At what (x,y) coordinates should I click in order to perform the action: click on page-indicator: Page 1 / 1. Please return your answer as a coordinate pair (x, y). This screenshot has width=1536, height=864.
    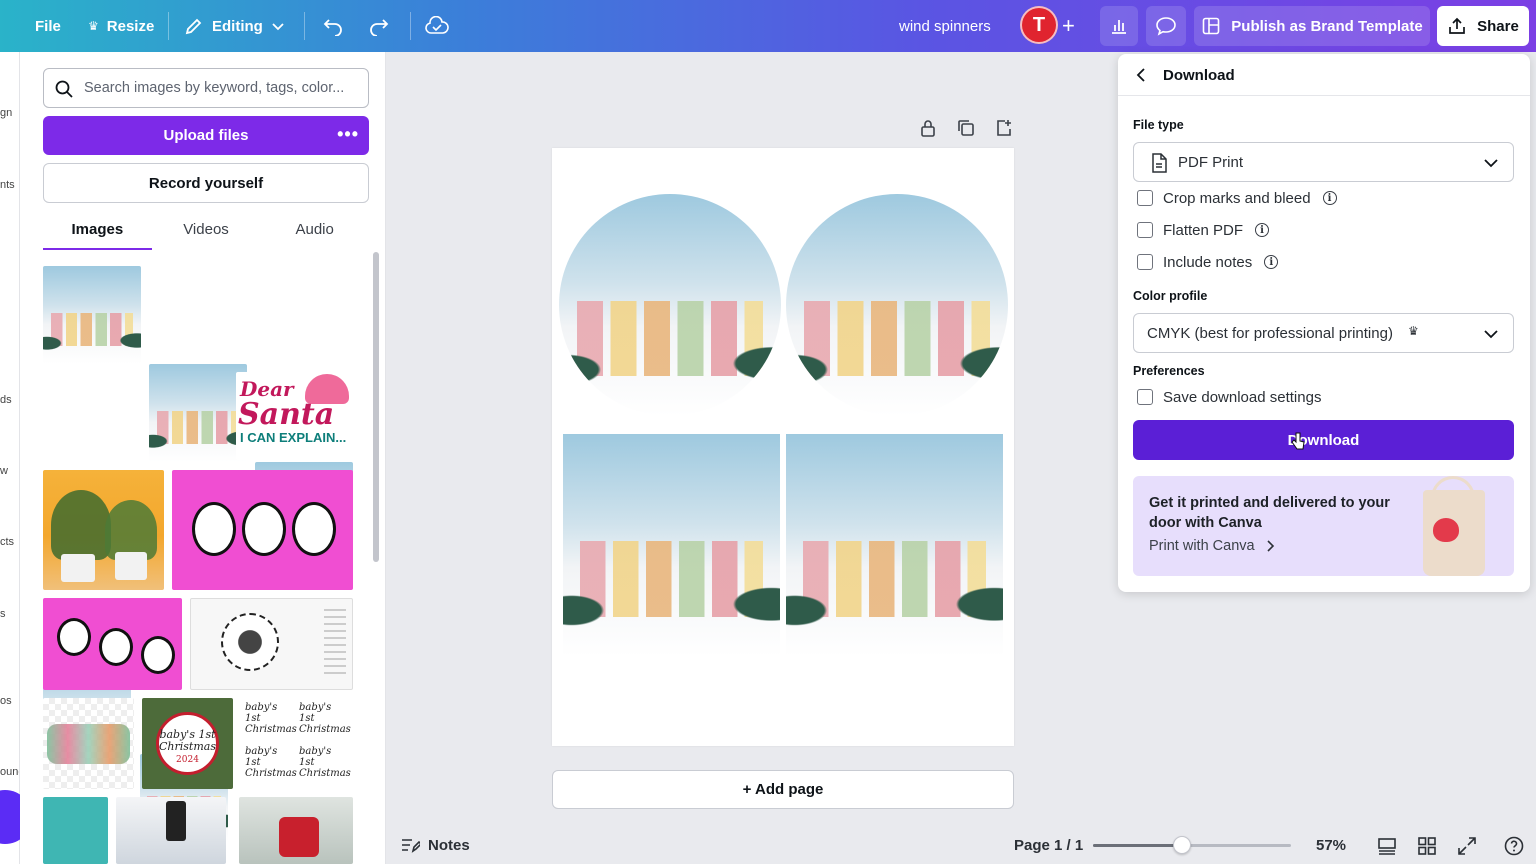
    Looking at the image, I should click on (1048, 845).